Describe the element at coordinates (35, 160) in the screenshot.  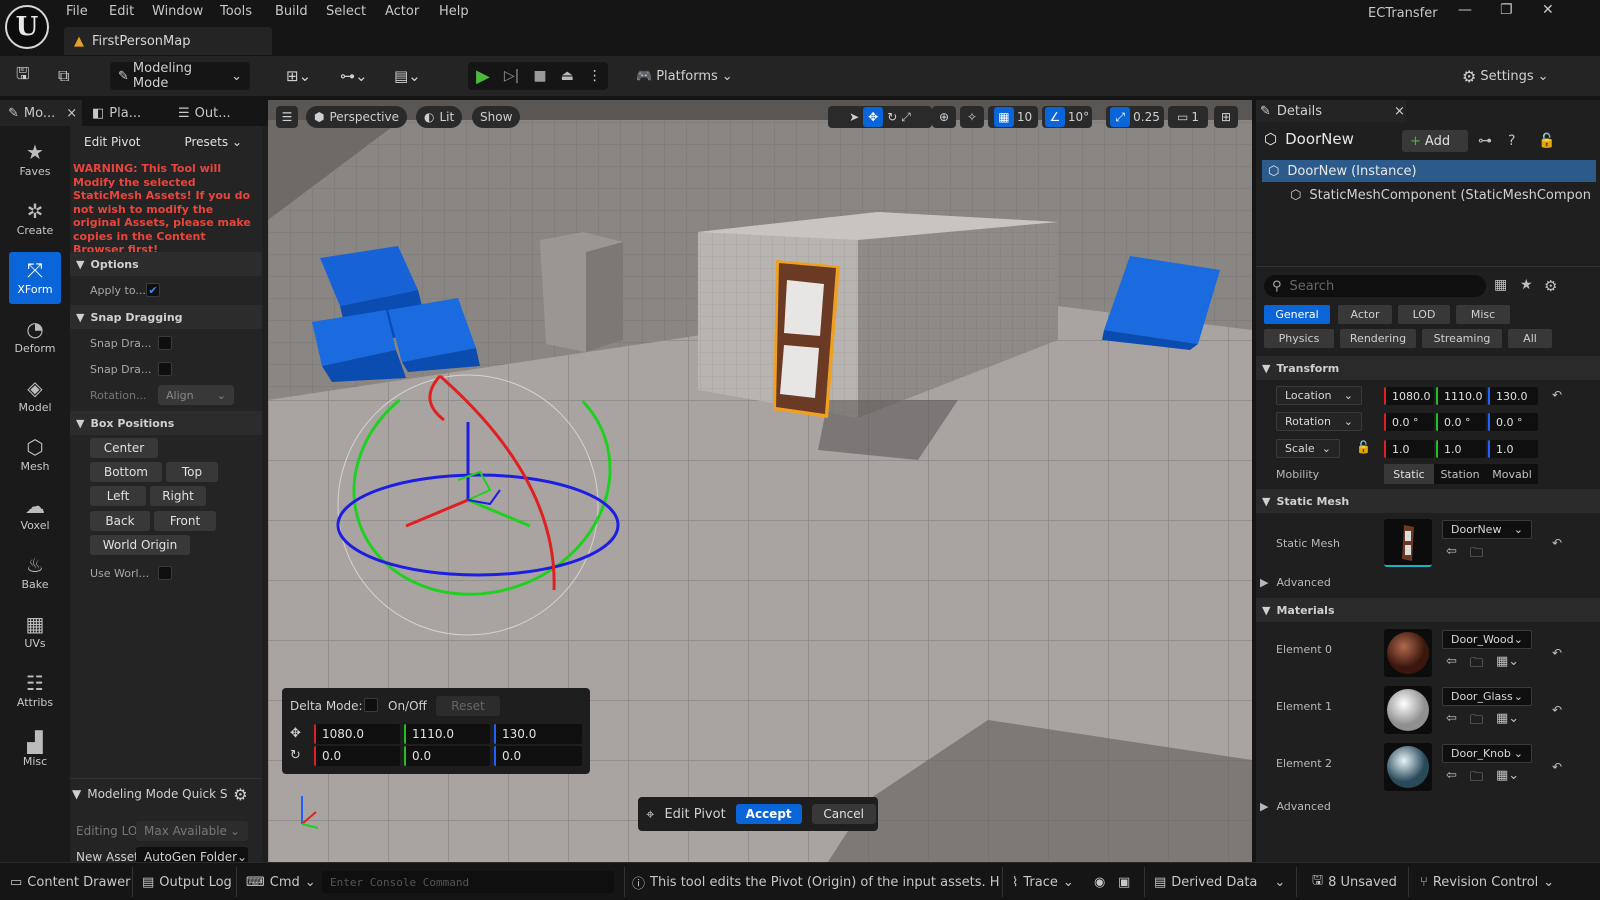
I see `mode-faves: ★ Faves` at that location.